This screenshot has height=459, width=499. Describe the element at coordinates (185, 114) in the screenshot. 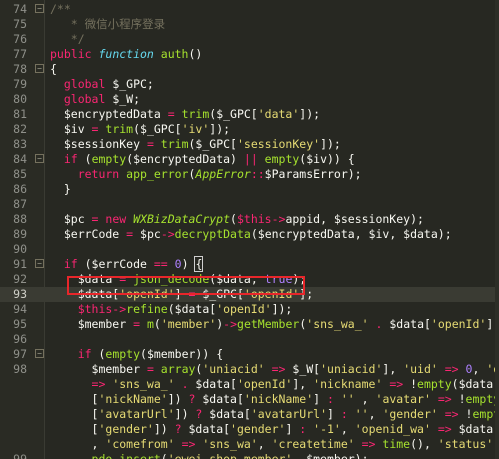

I see `code-text: $encryptedData = trim($_GPC['data']);` at that location.